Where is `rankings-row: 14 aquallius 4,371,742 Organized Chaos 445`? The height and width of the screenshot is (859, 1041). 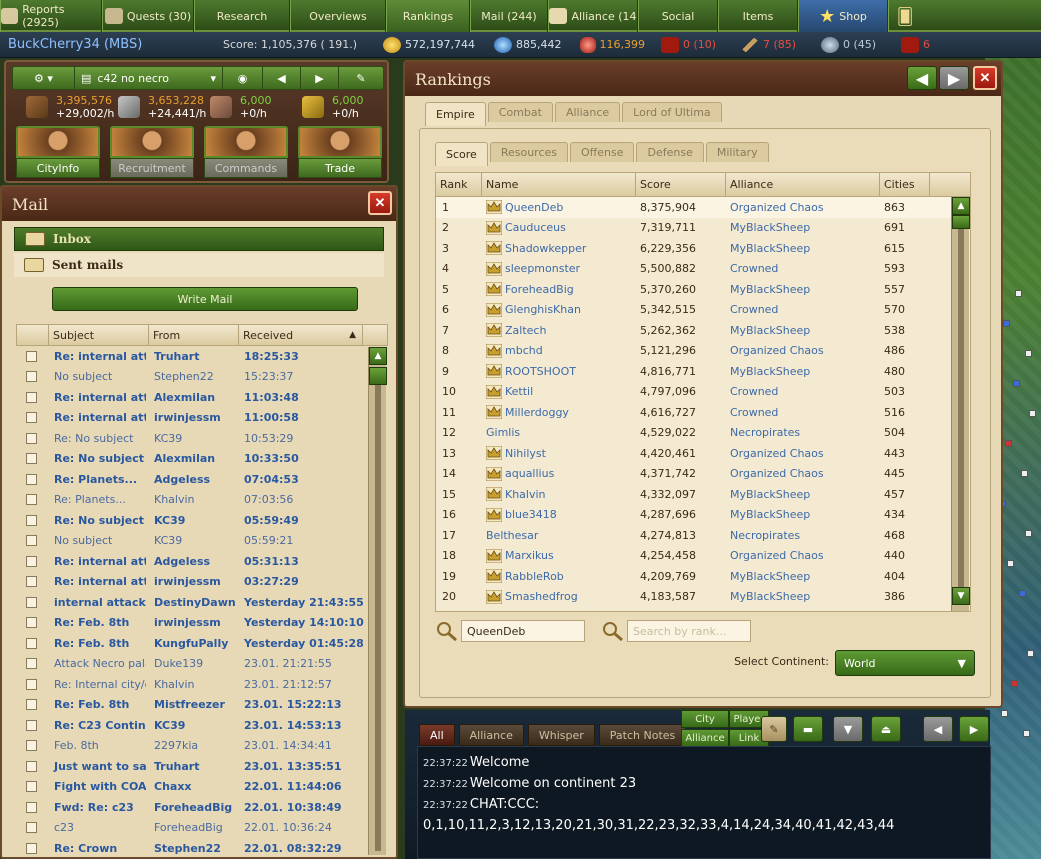 rankings-row: 14 aquallius 4,371,742 Organized Chaos 445 is located at coordinates (703, 474).